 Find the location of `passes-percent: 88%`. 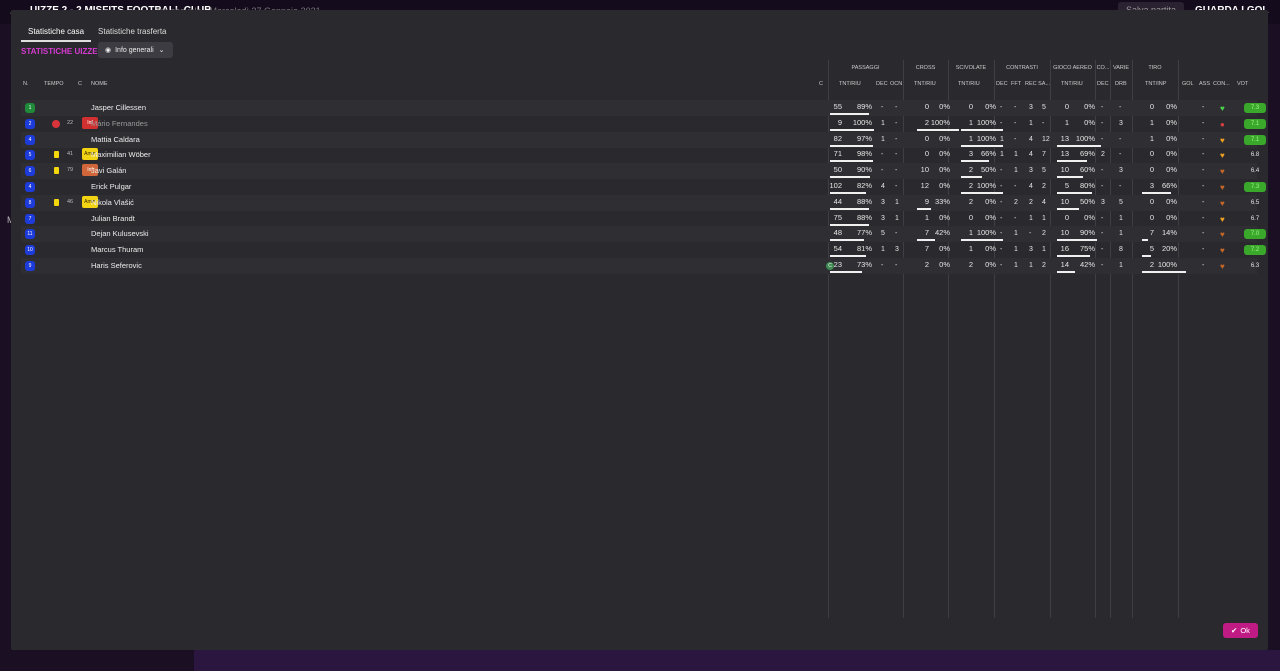

passes-percent: 88% is located at coordinates (864, 217).